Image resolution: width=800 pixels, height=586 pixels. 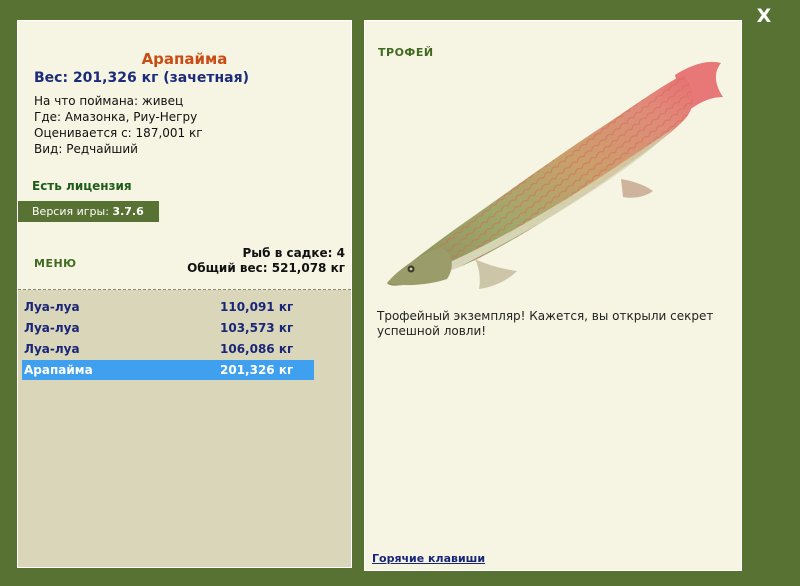 What do you see at coordinates (58, 370) in the screenshot?
I see `catch-name: Арапайма` at bounding box center [58, 370].